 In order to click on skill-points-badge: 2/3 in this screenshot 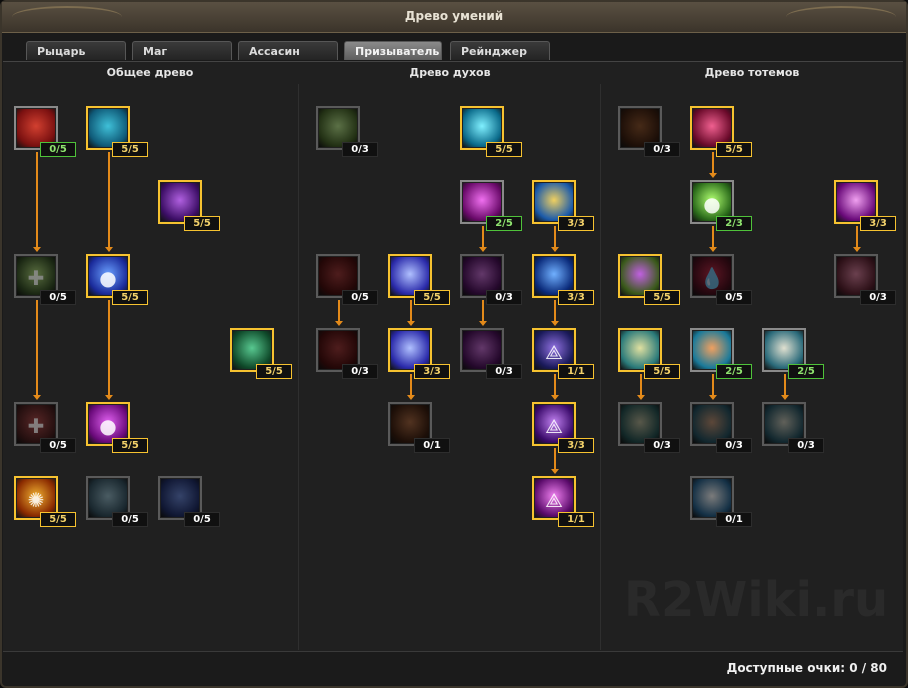, I will do `click(734, 223)`.